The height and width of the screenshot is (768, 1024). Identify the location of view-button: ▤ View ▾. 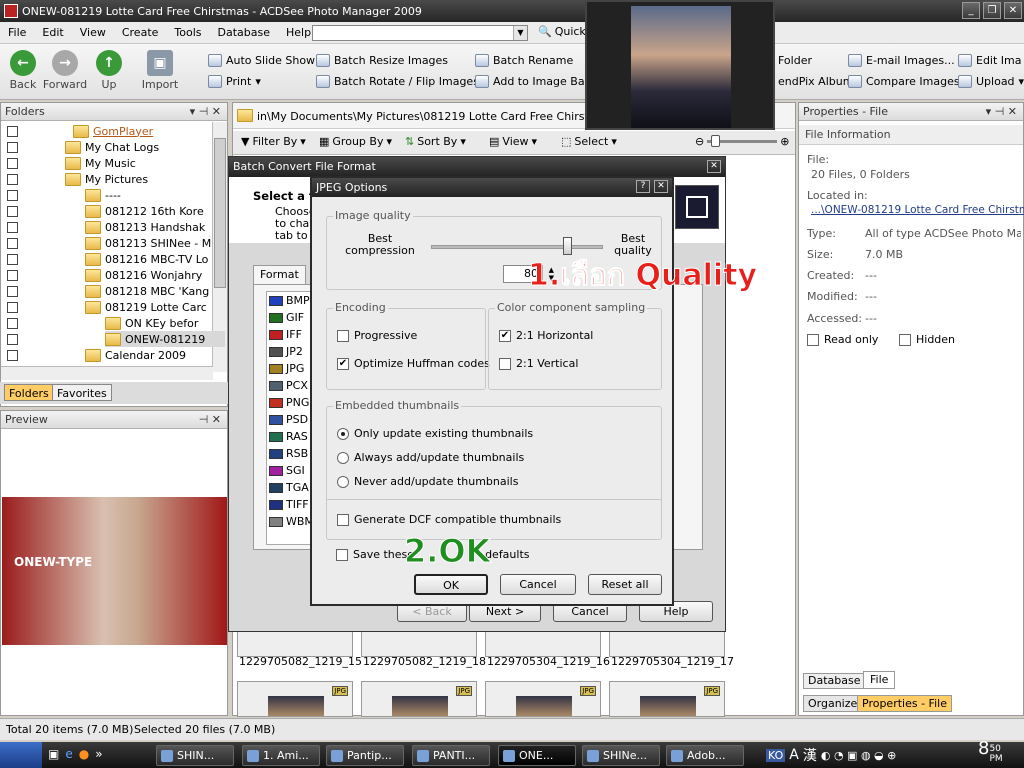
(513, 141).